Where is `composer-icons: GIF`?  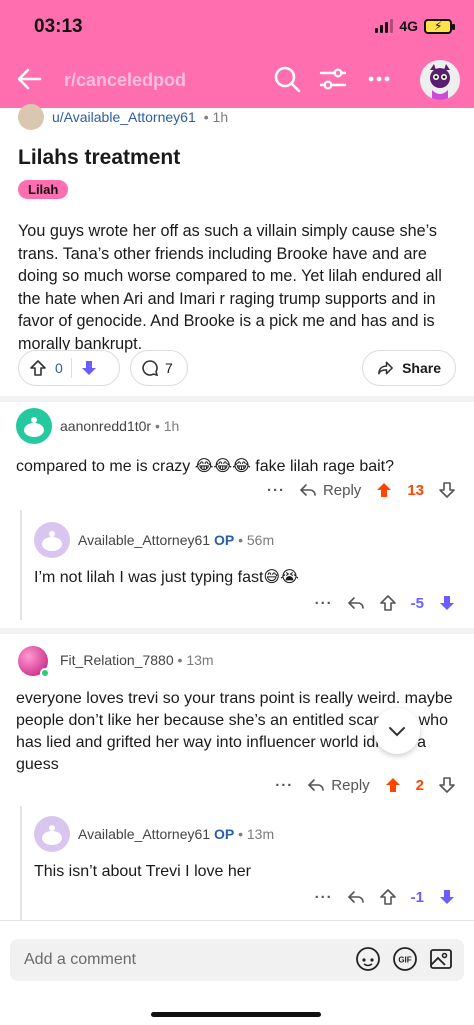
composer-icons: GIF is located at coordinates (404, 959).